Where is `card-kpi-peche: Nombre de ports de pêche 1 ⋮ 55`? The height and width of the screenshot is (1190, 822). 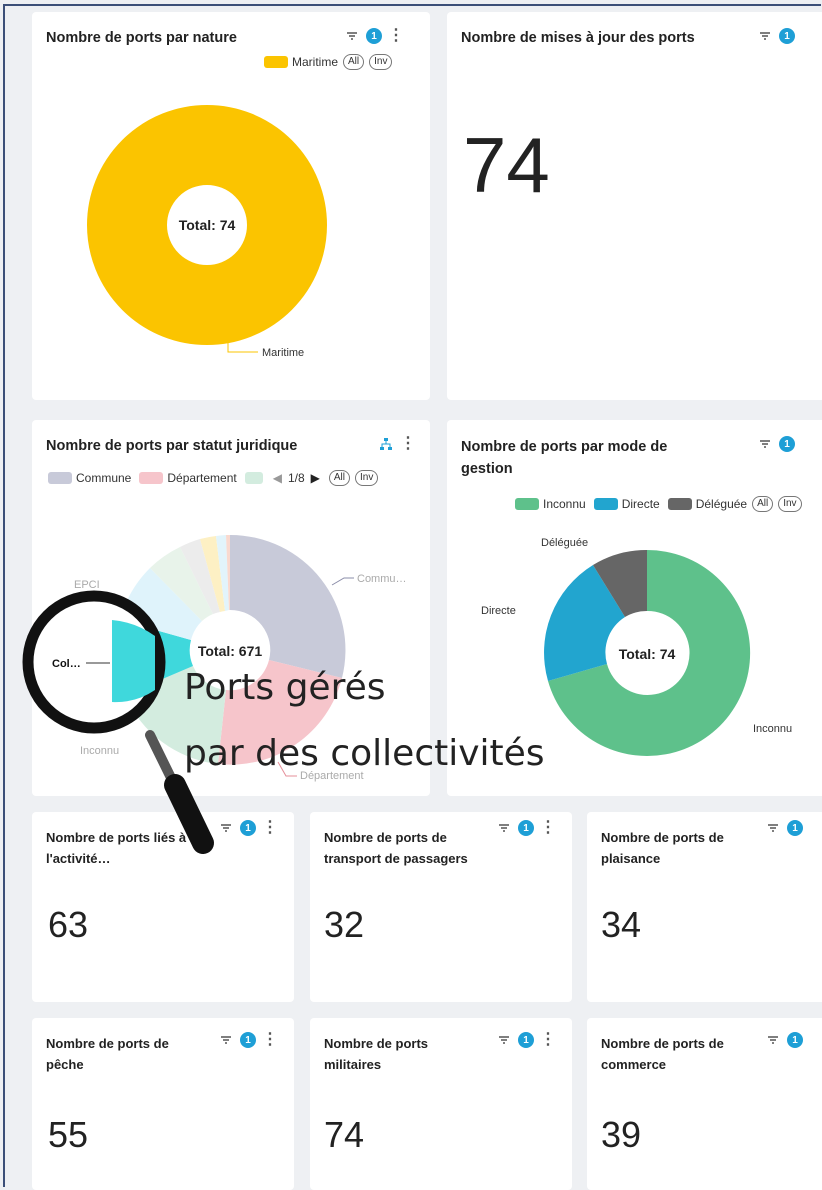
card-kpi-peche: Nombre de ports de pêche 1 ⋮ 55 is located at coordinates (163, 1104).